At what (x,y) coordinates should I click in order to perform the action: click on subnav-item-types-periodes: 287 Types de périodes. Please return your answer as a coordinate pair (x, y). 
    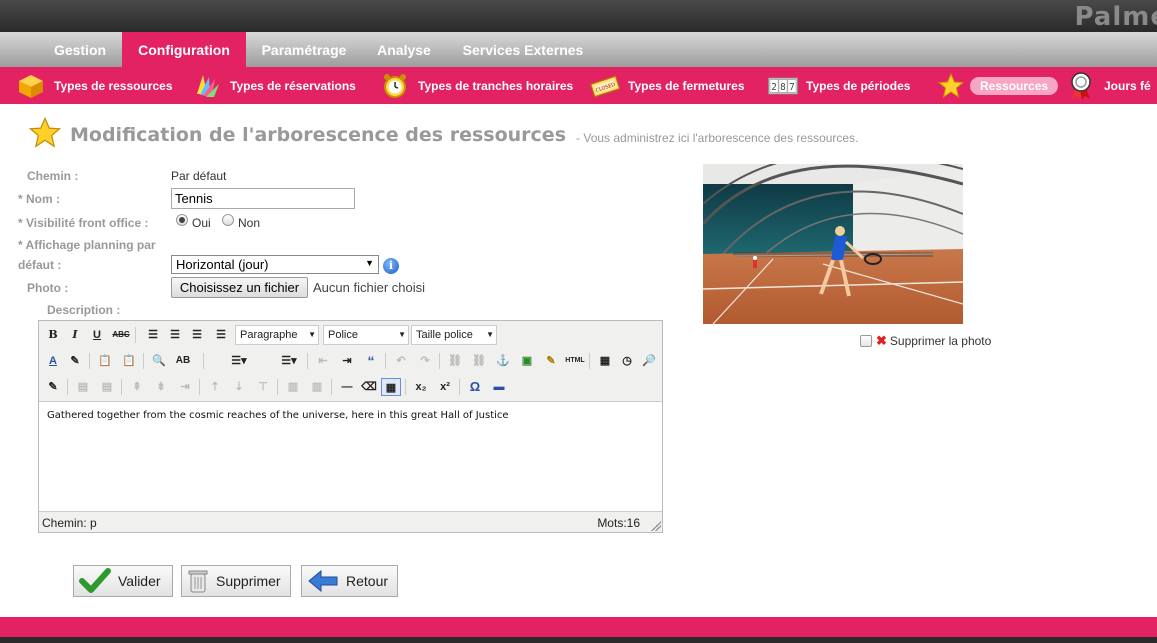
    Looking at the image, I should click on (839, 85).